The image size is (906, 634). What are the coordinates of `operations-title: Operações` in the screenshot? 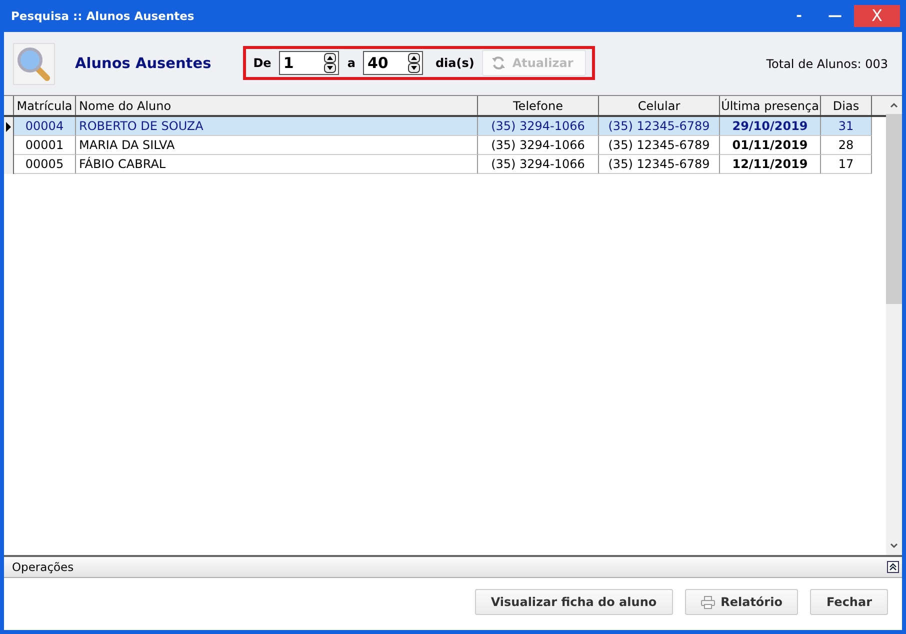 It's located at (43, 567).